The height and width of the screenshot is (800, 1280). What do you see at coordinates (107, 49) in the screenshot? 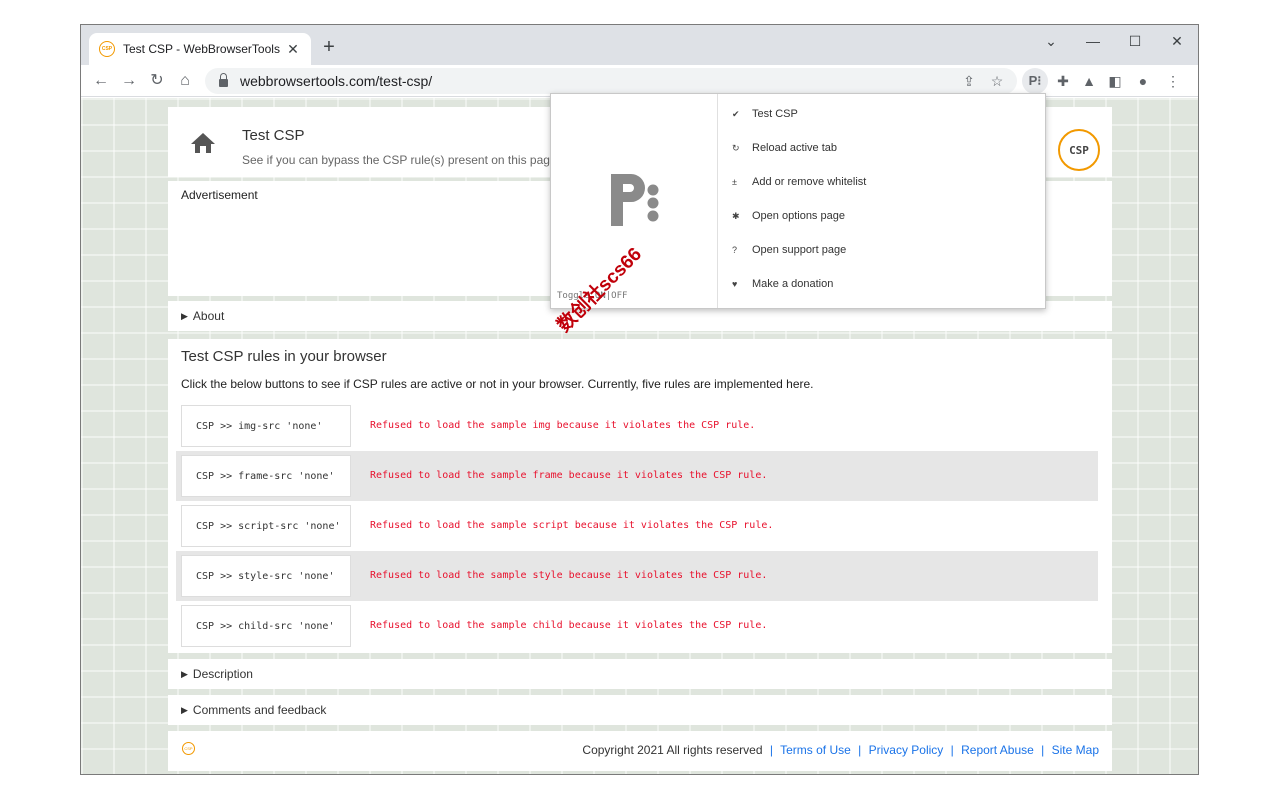
I see `csp-favicon-icon: CSP` at bounding box center [107, 49].